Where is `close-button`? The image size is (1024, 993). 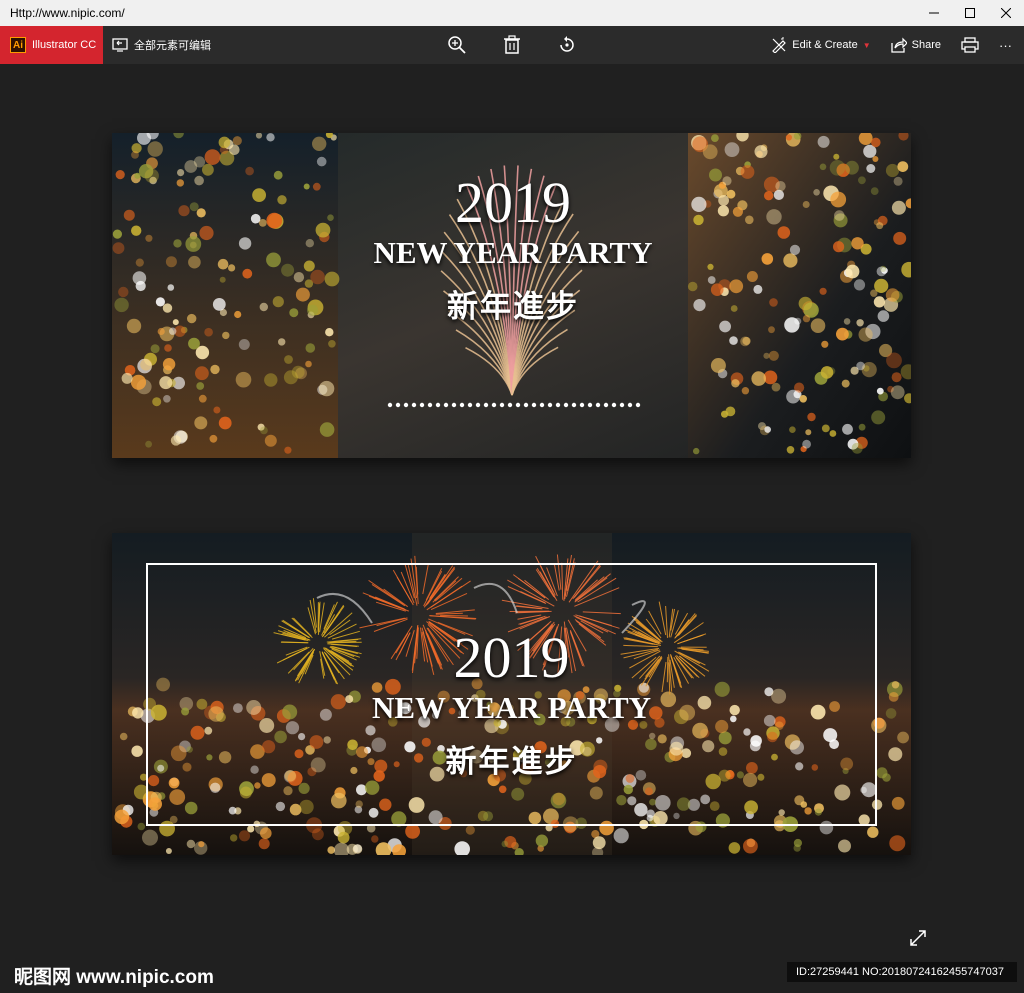
close-button is located at coordinates (1006, 13).